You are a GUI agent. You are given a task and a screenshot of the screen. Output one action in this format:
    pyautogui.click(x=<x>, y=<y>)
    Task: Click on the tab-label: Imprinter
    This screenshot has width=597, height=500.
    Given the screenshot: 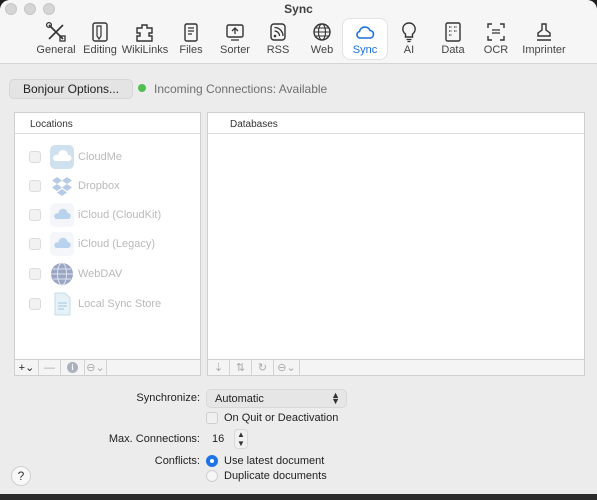 What is the action you would take?
    pyautogui.click(x=544, y=50)
    